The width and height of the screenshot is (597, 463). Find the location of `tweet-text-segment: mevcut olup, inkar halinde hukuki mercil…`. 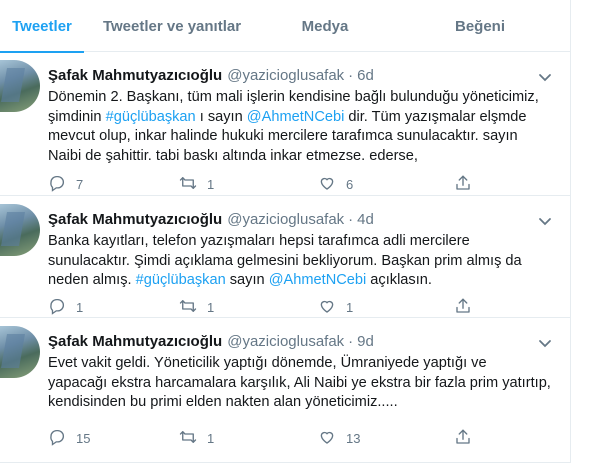

tweet-text-segment: mevcut olup, inkar halinde hukuki mercil… is located at coordinates (283, 136).